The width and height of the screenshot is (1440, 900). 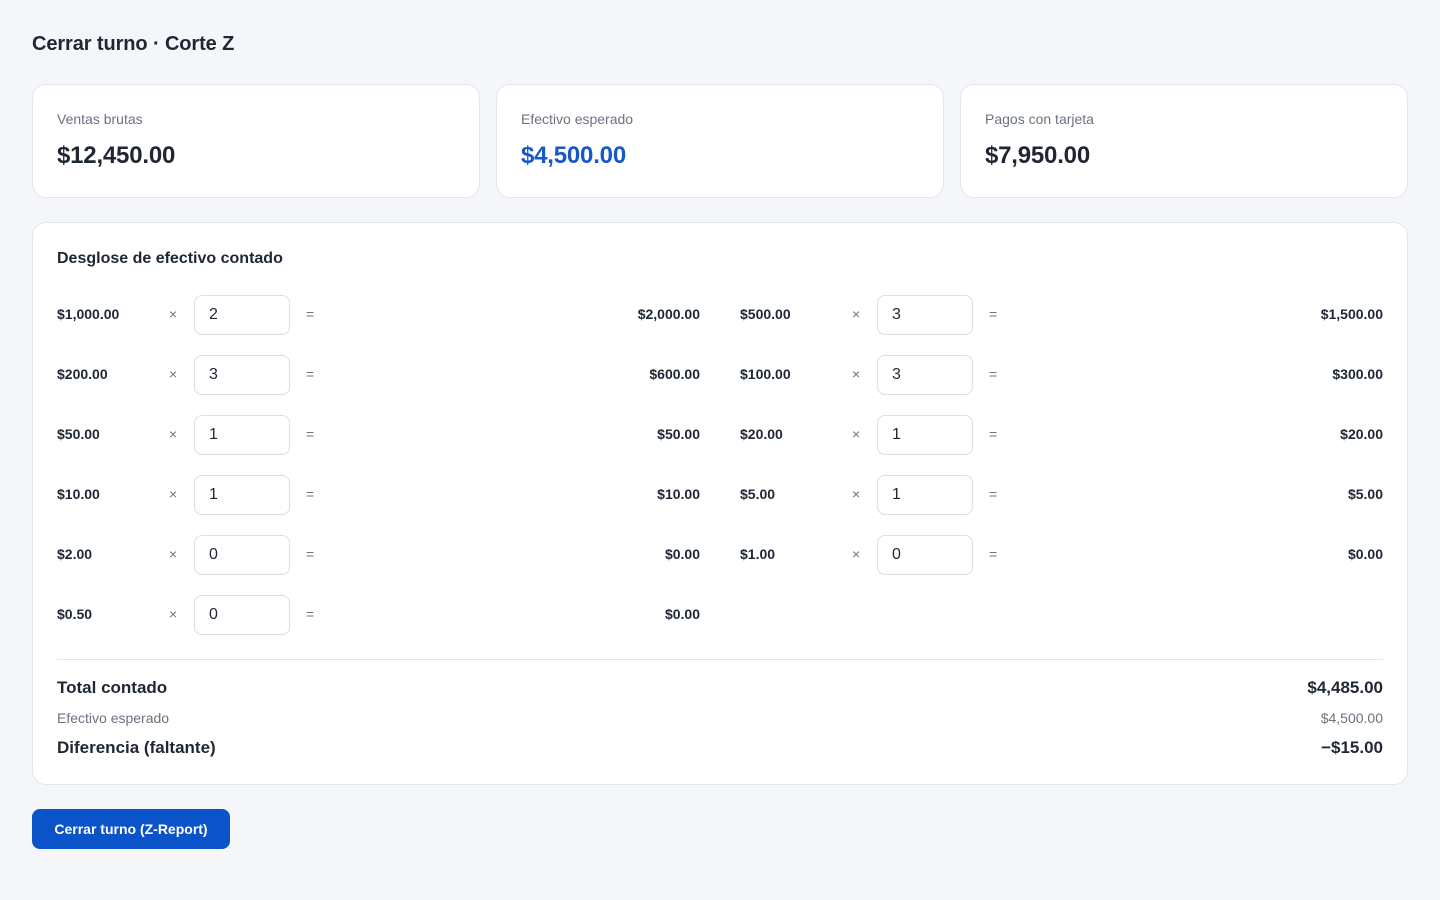 I want to click on denomination-row: $100.00 × = $300.00, so click(x=1061, y=375).